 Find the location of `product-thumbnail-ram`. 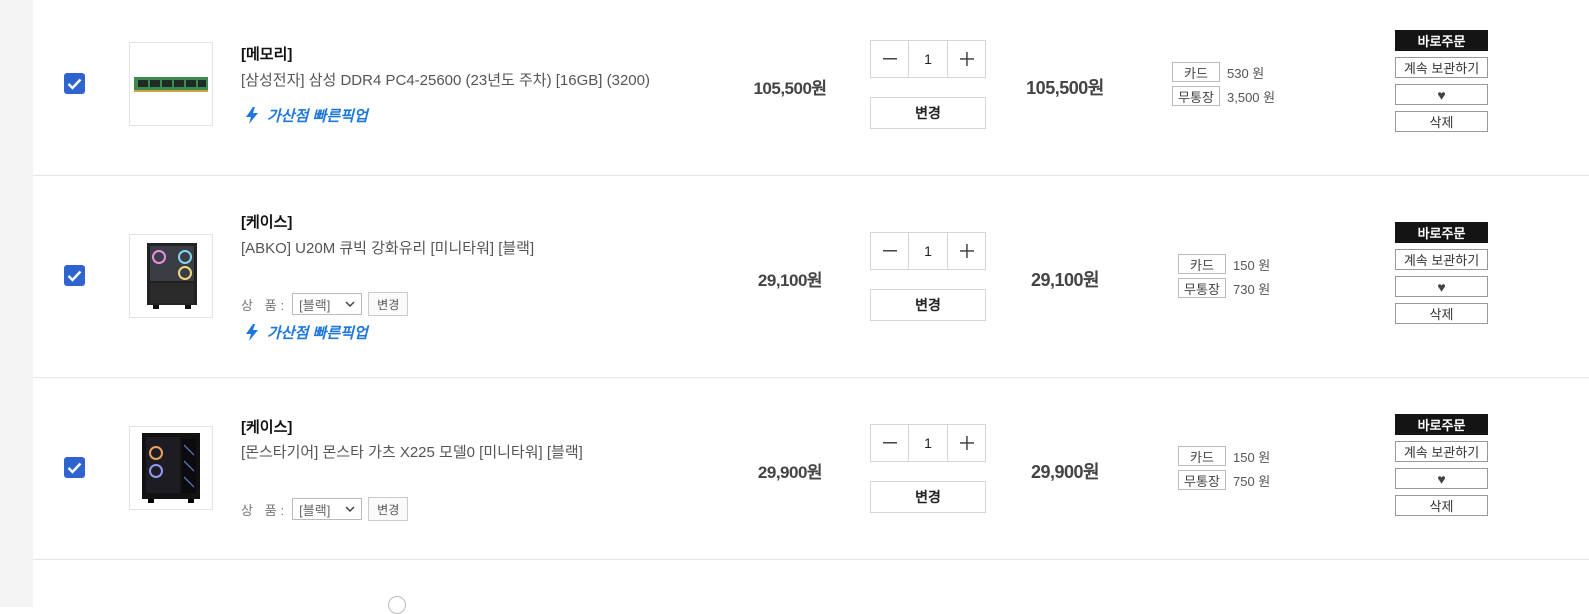

product-thumbnail-ram is located at coordinates (171, 84).